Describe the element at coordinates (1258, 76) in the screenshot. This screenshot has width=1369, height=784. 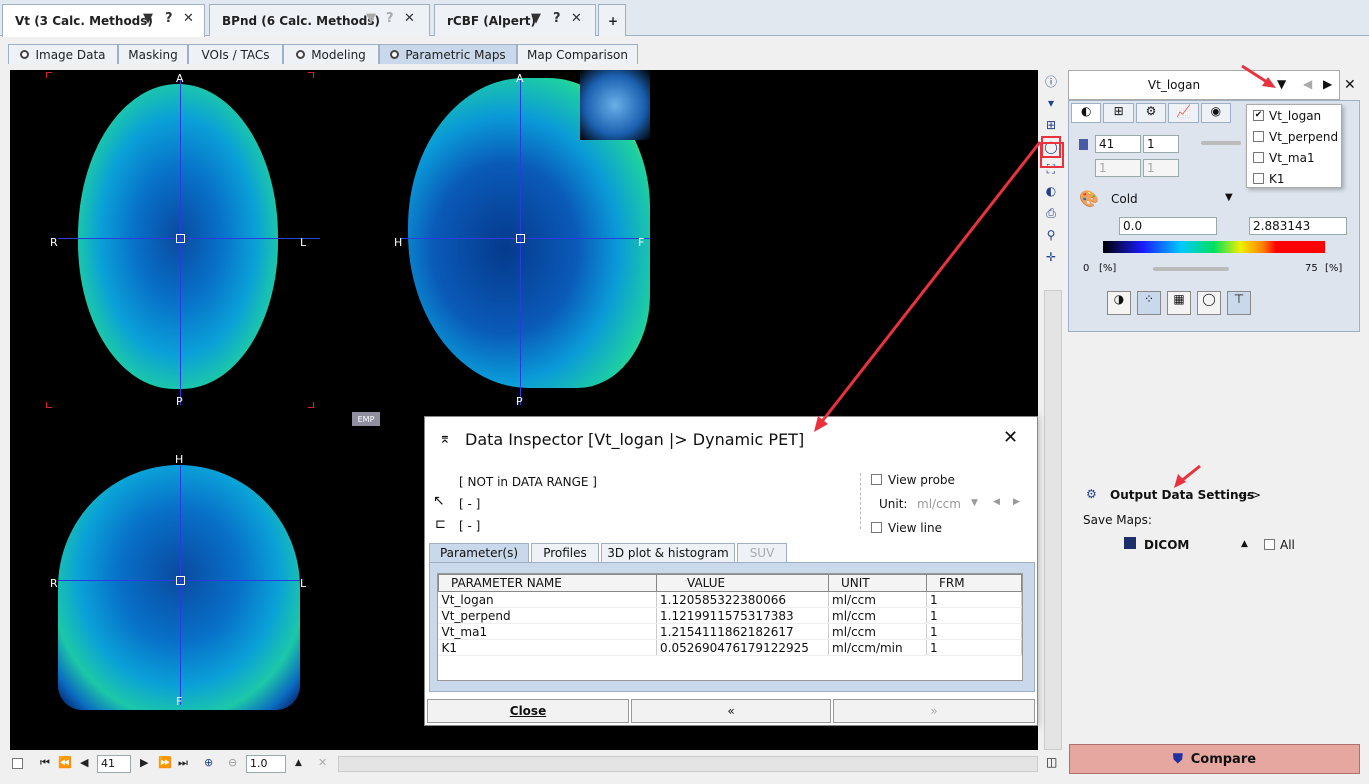
I see `arrow-to-map-dropdown` at that location.